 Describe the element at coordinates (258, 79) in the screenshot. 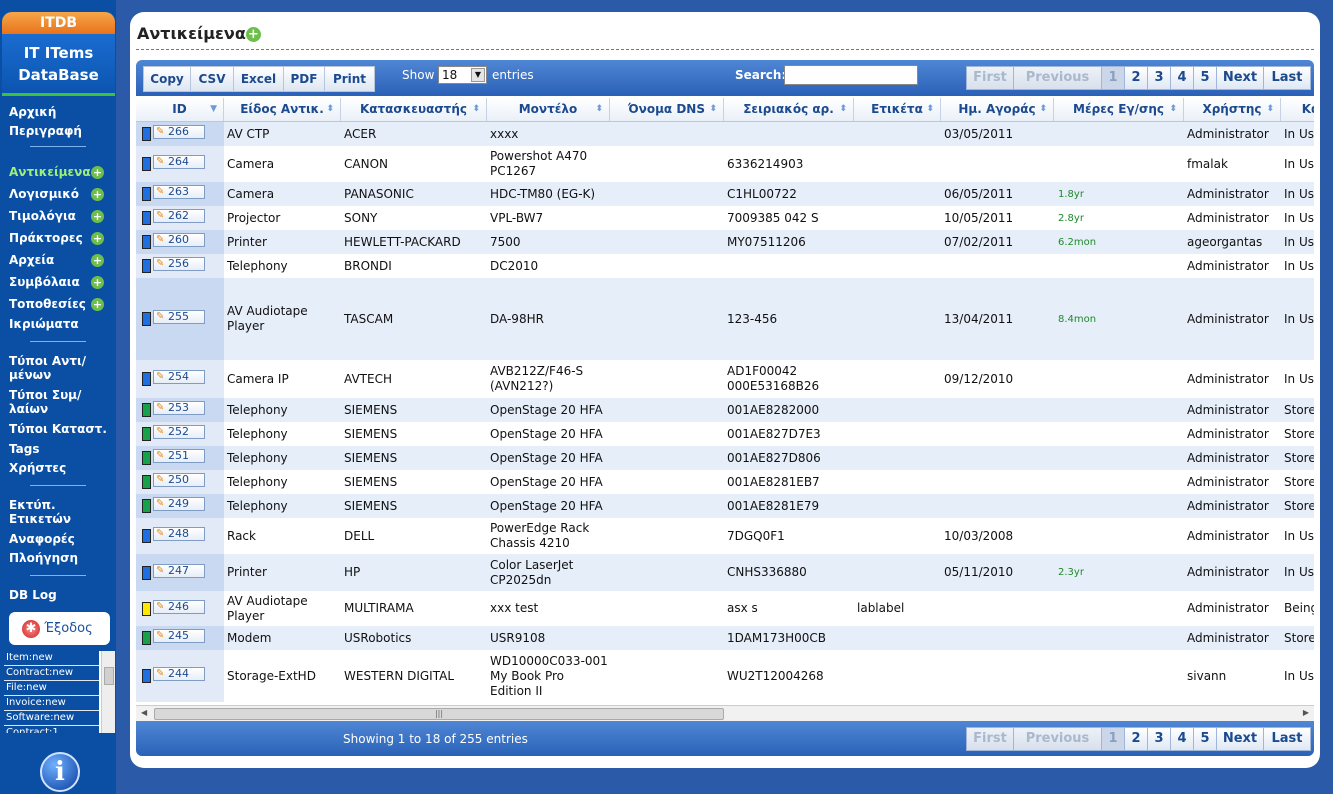

I see `excel-button: Excel` at that location.